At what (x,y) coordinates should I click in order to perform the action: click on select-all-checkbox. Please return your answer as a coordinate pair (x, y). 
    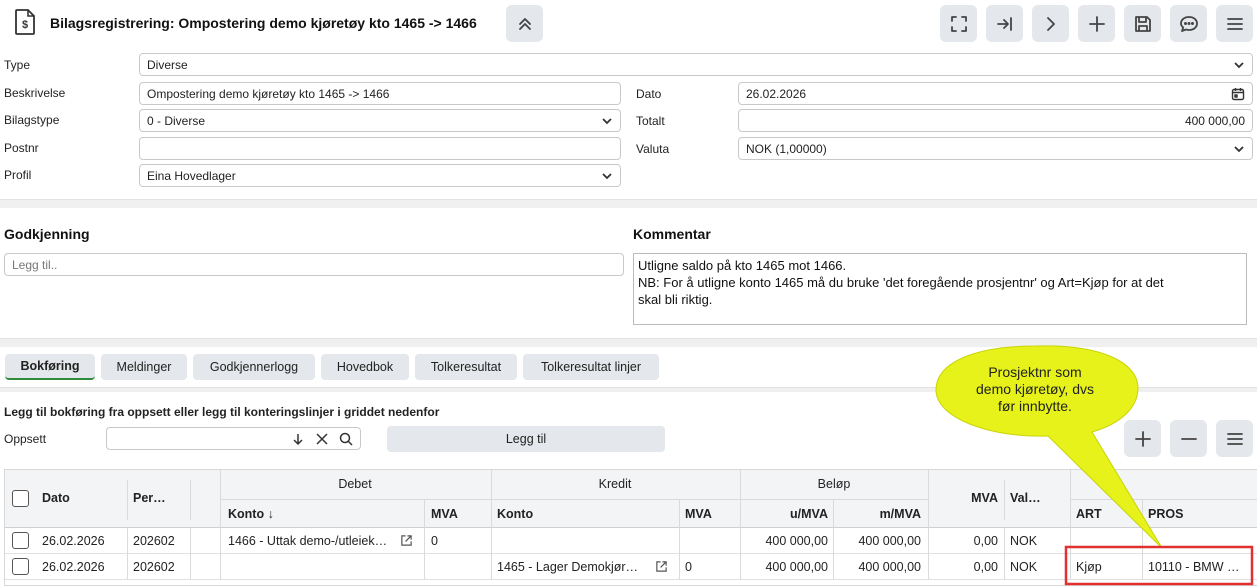
    Looking at the image, I should click on (20, 498).